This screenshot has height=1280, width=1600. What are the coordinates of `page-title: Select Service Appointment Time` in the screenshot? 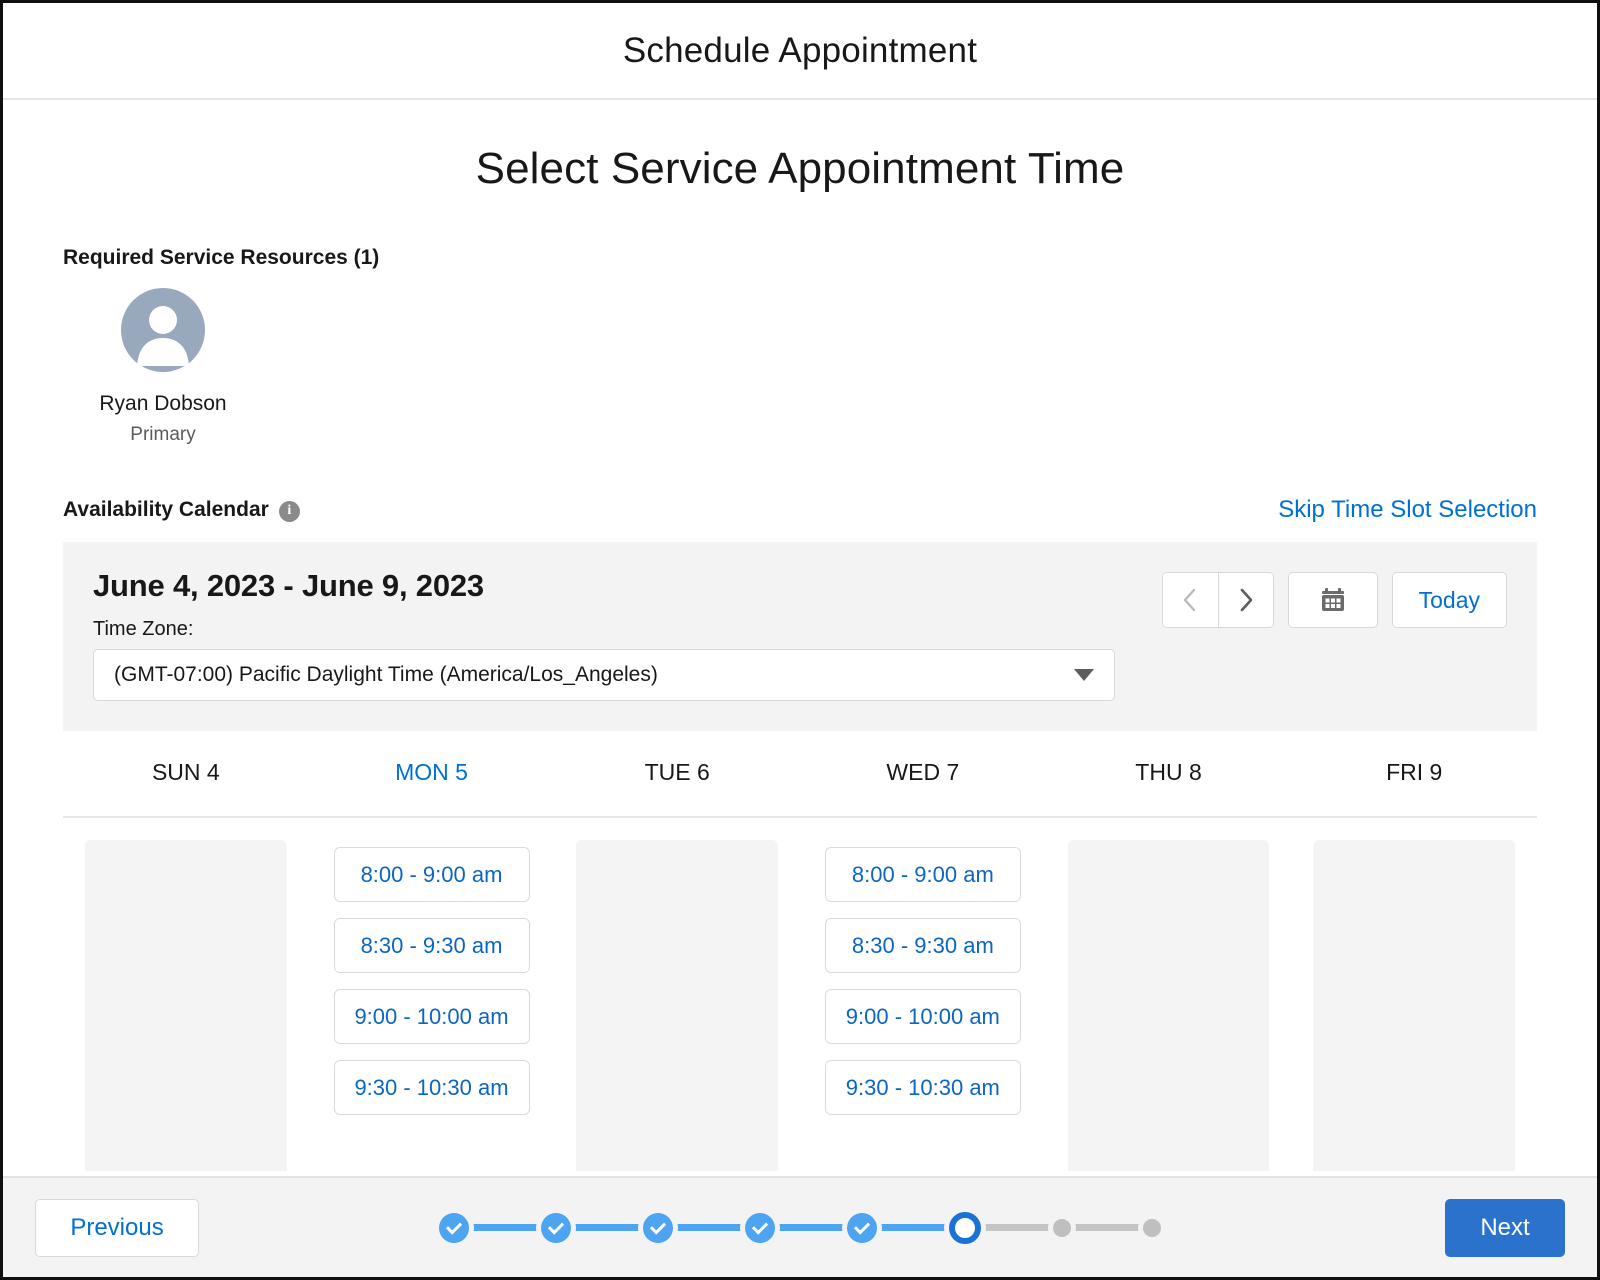 It's located at (800, 168).